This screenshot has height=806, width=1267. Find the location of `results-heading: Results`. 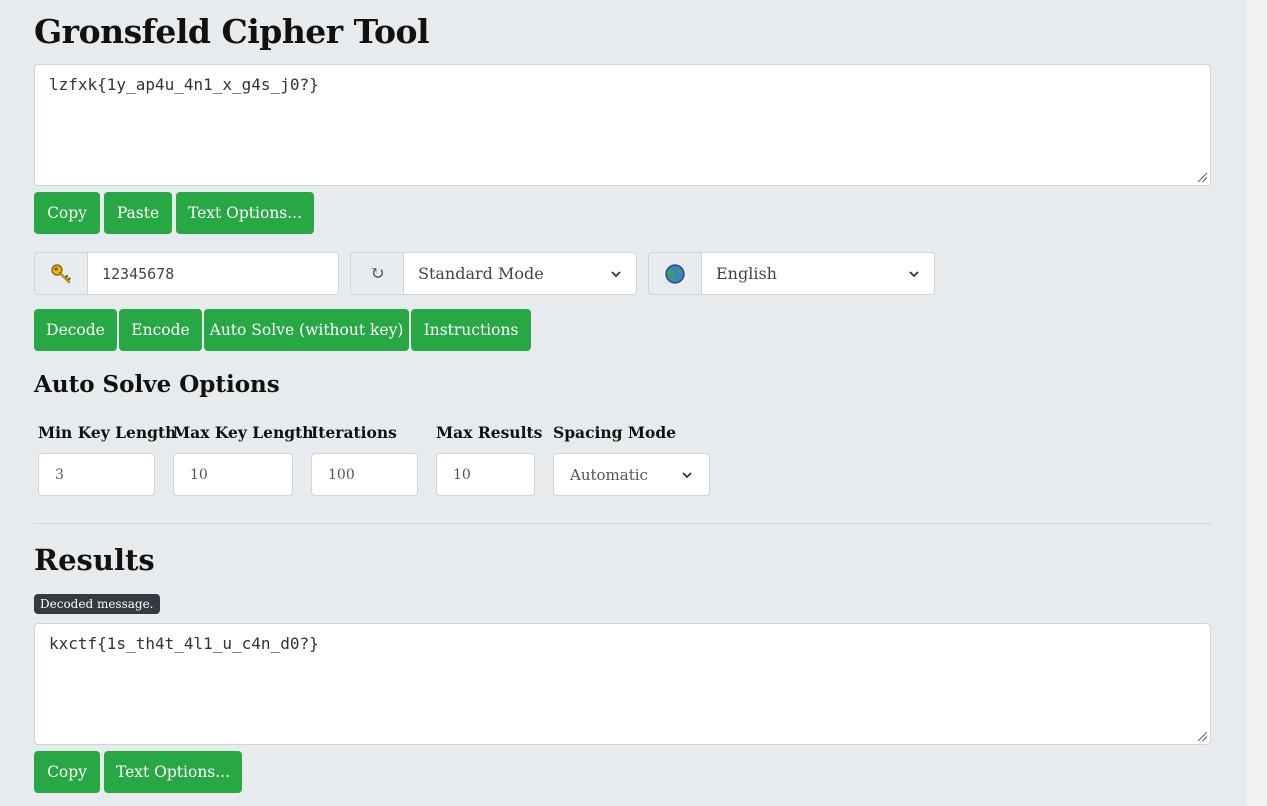

results-heading: Results is located at coordinates (94, 560).